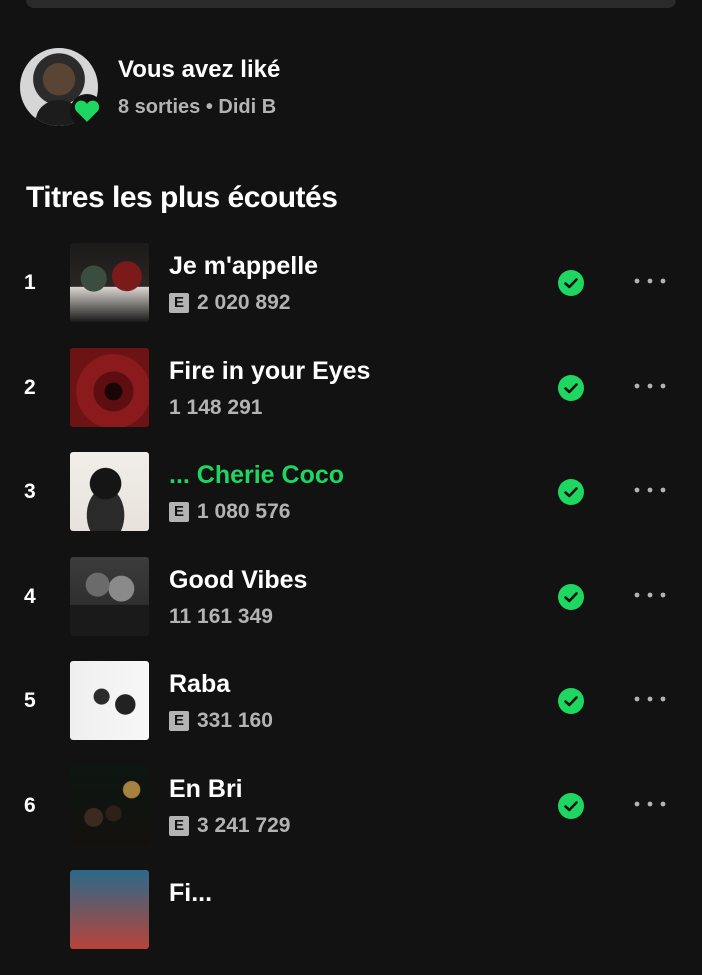 The width and height of the screenshot is (702, 975). What do you see at coordinates (197, 107) in the screenshot?
I see `liked-subtitle: 8 sorties • Didi B` at bounding box center [197, 107].